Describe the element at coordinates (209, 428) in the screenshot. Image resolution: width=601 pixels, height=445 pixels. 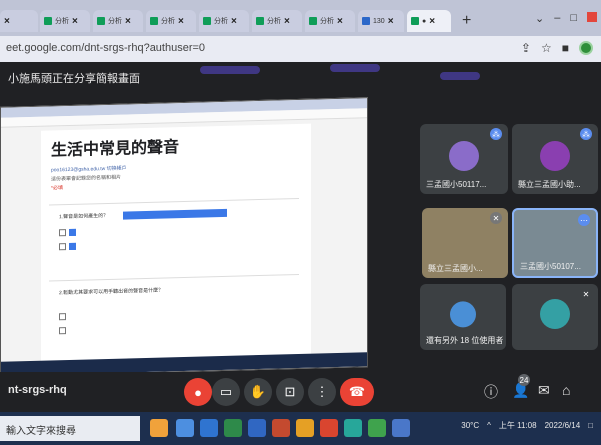
I see `edge-icon` at that location.